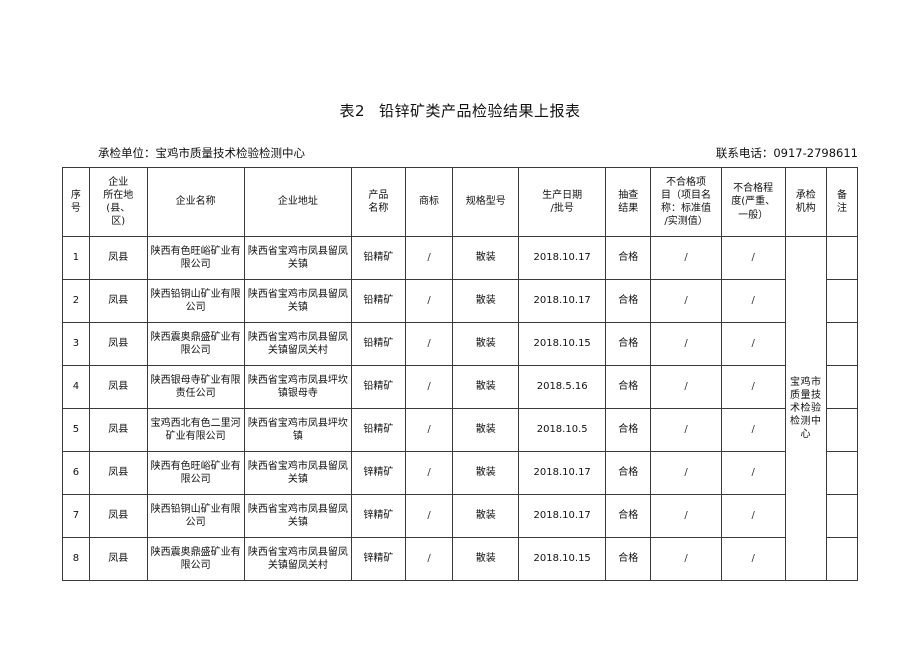 The width and height of the screenshot is (920, 651). I want to click on column-header-product: 产品 名称, so click(378, 202).